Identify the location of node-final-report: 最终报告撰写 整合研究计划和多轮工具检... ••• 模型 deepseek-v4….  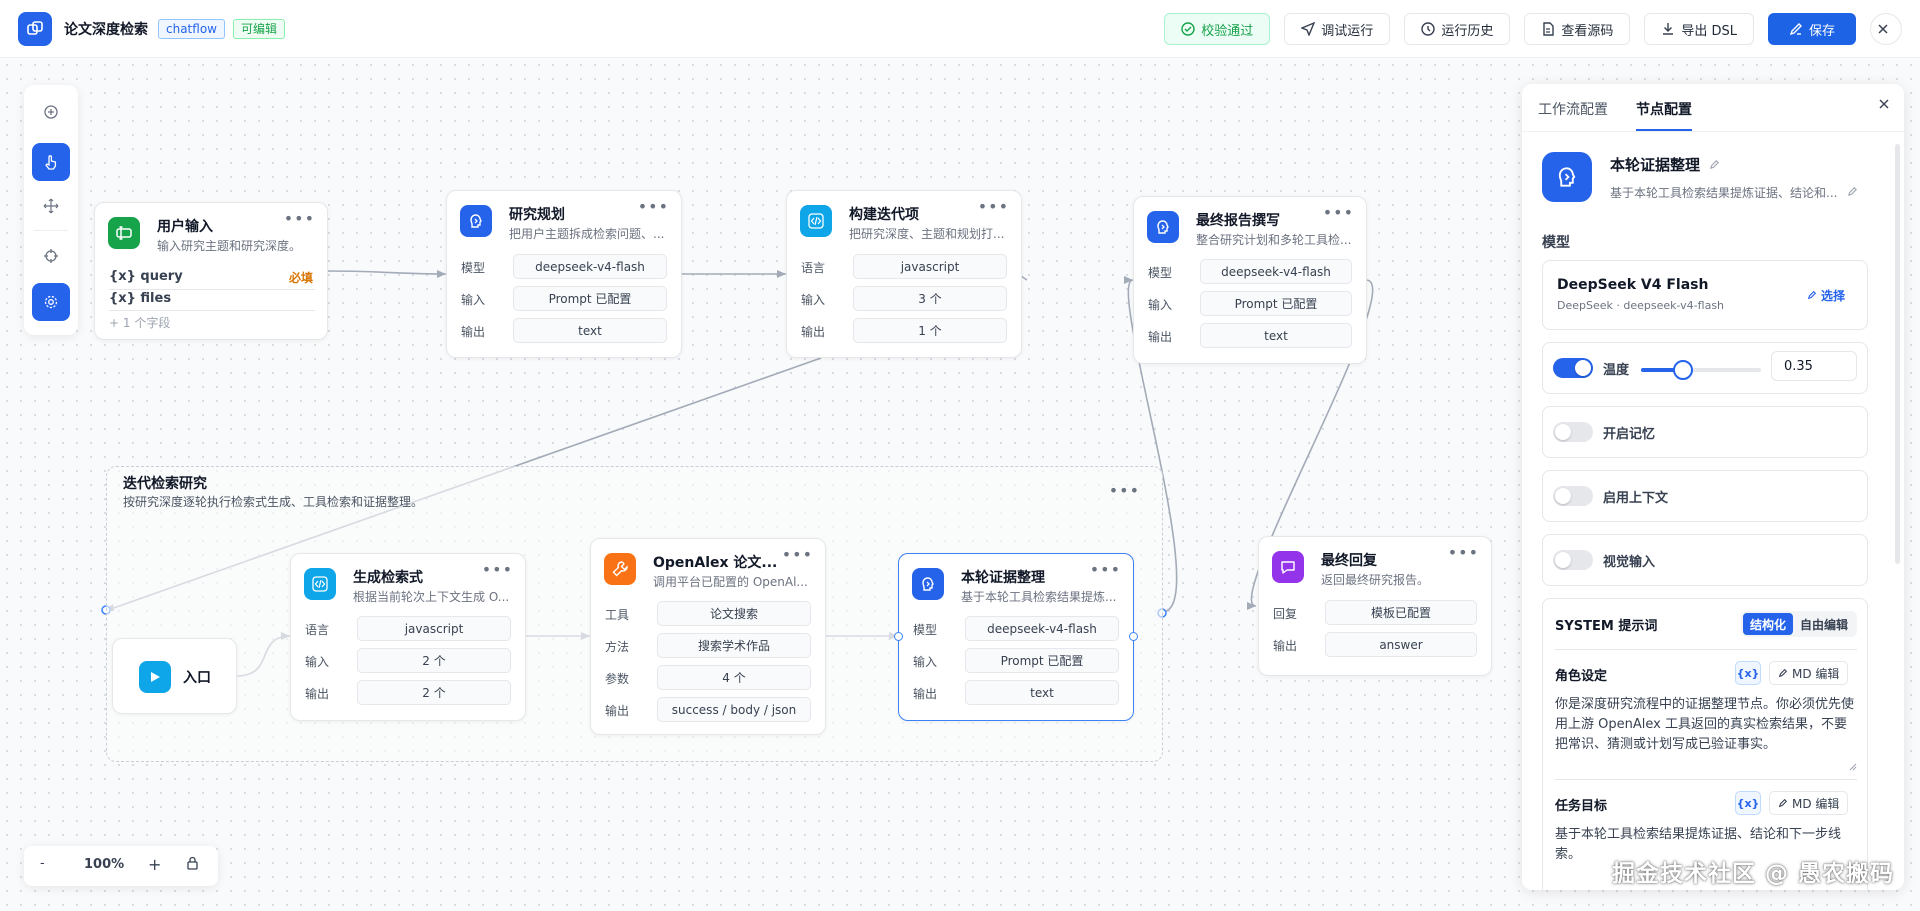
(1250, 280).